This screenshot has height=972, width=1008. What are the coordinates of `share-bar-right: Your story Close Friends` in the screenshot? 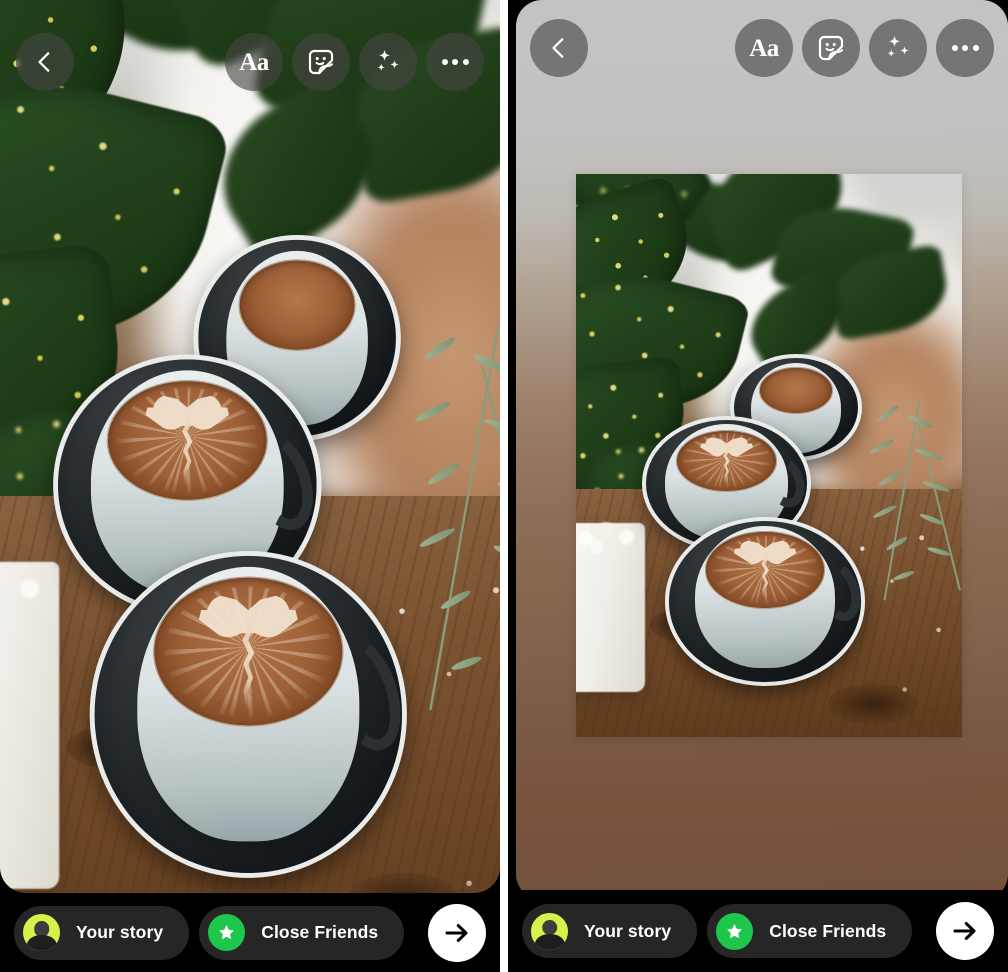 It's located at (758, 931).